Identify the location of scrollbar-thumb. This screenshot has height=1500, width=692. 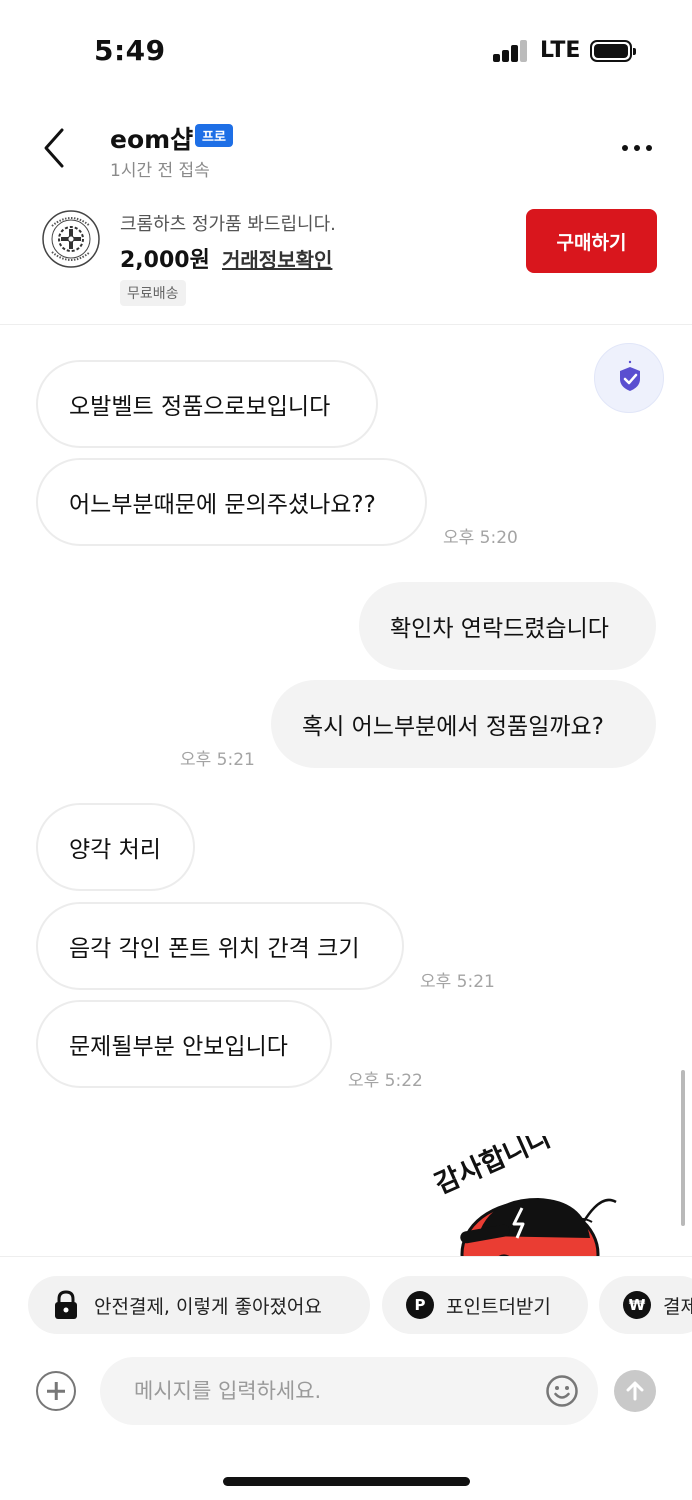
(683, 1148).